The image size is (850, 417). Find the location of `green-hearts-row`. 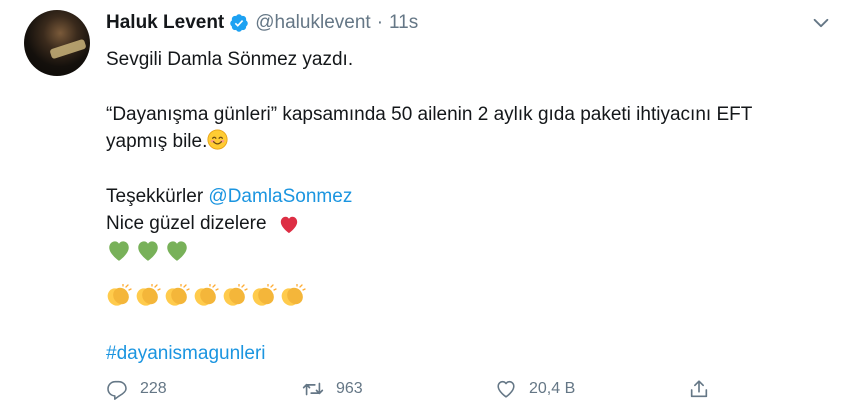

green-hearts-row is located at coordinates (149, 250).